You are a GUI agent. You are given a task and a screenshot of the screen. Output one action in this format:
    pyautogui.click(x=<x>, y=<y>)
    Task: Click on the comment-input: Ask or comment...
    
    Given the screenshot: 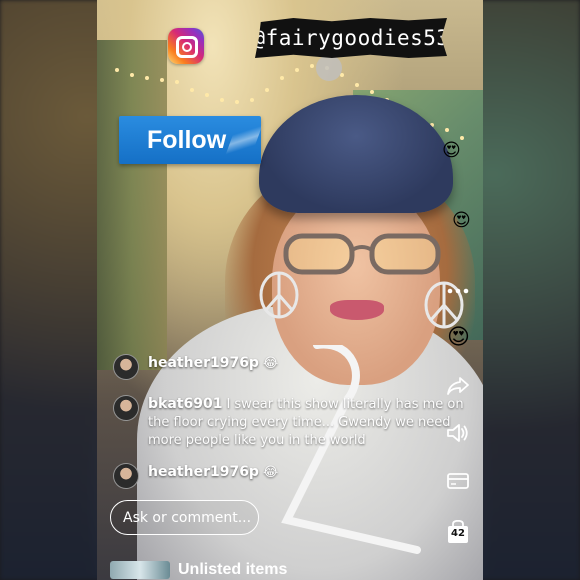 What is the action you would take?
    pyautogui.click(x=184, y=517)
    